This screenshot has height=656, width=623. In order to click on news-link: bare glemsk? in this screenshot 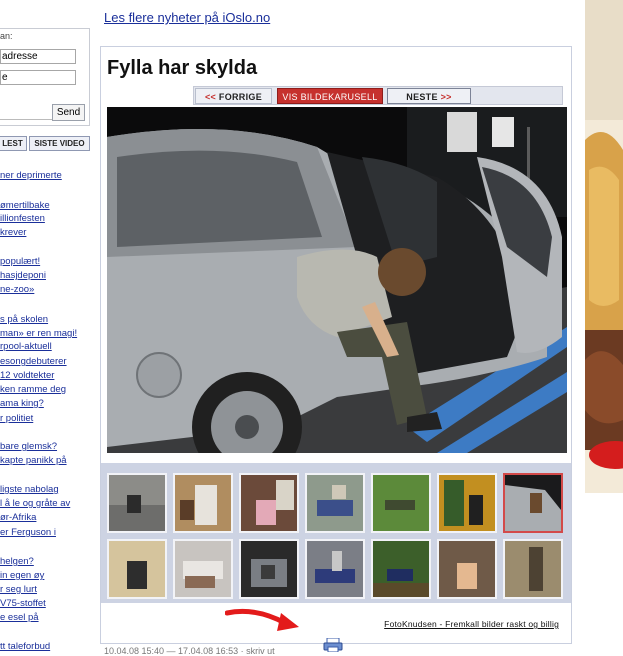, I will do `click(28, 446)`.